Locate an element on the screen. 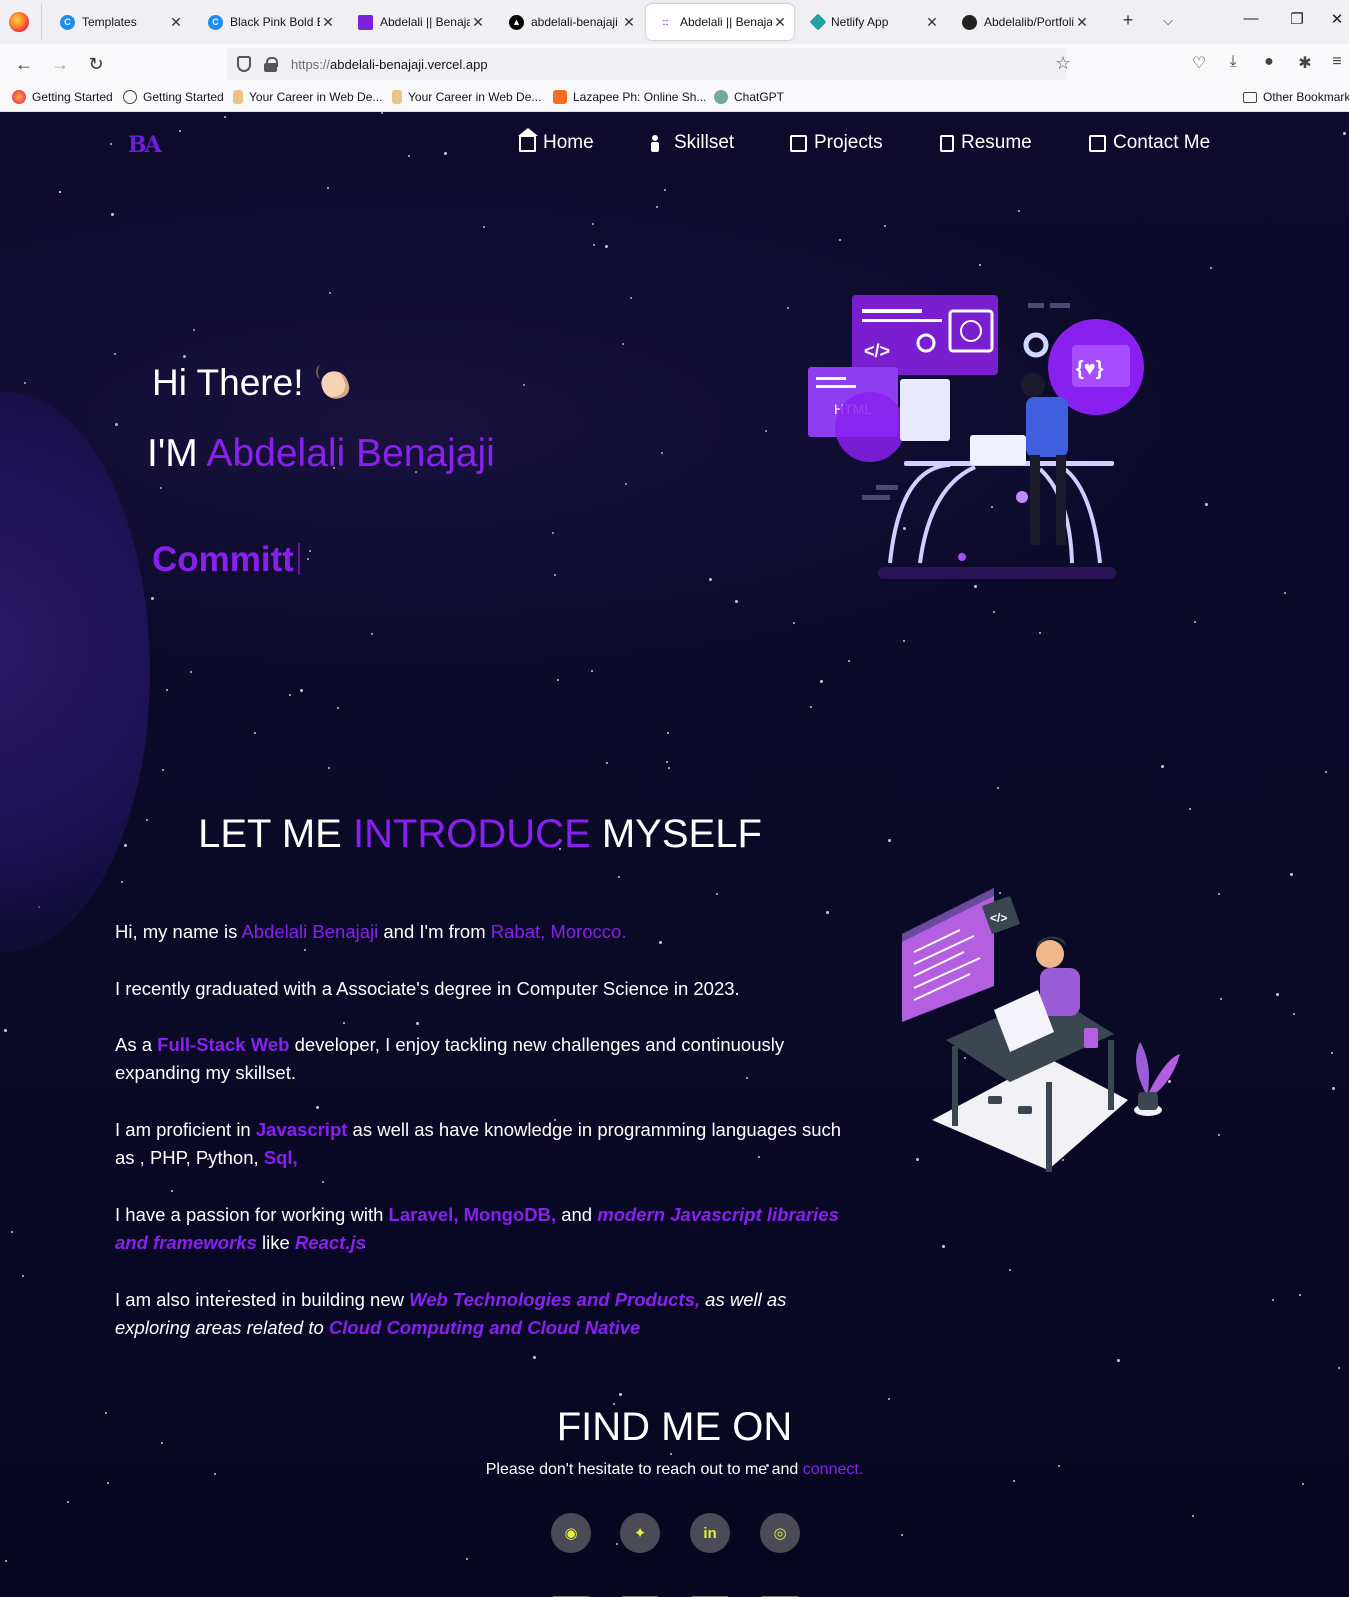  nav-label: Skillset is located at coordinates (704, 142).